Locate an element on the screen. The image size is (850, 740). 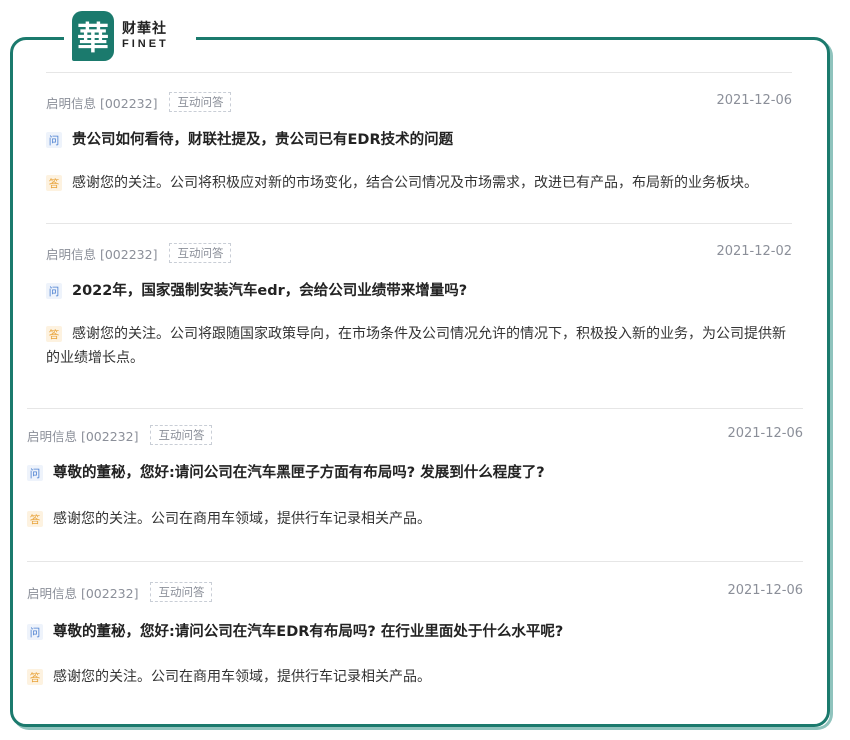
post-date: 2021-12-02 is located at coordinates (754, 251).